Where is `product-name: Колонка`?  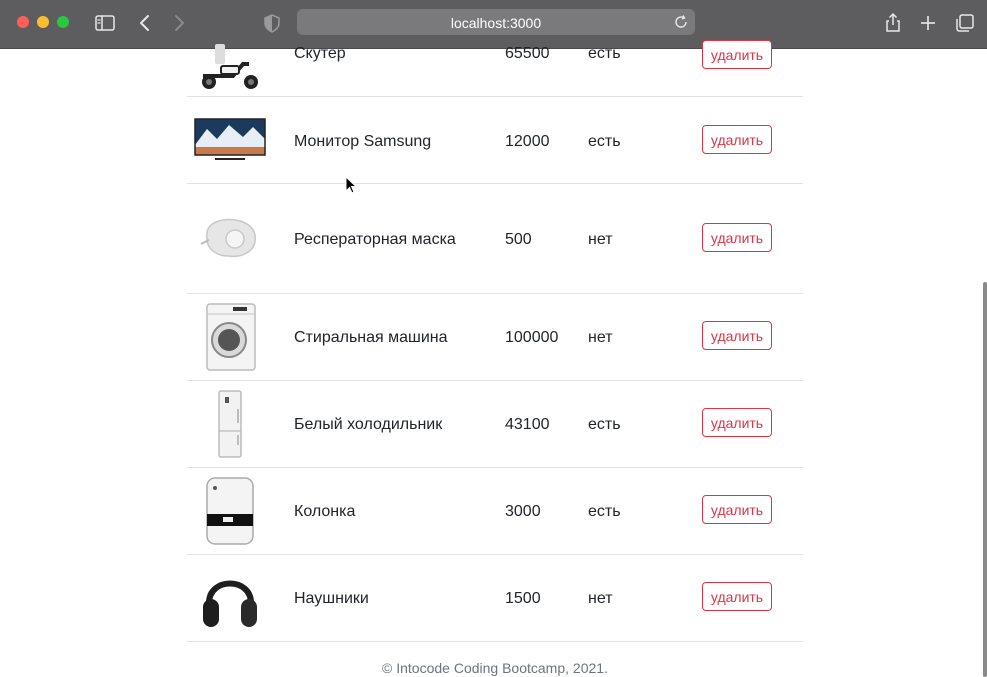
product-name: Колонка is located at coordinates (325, 511).